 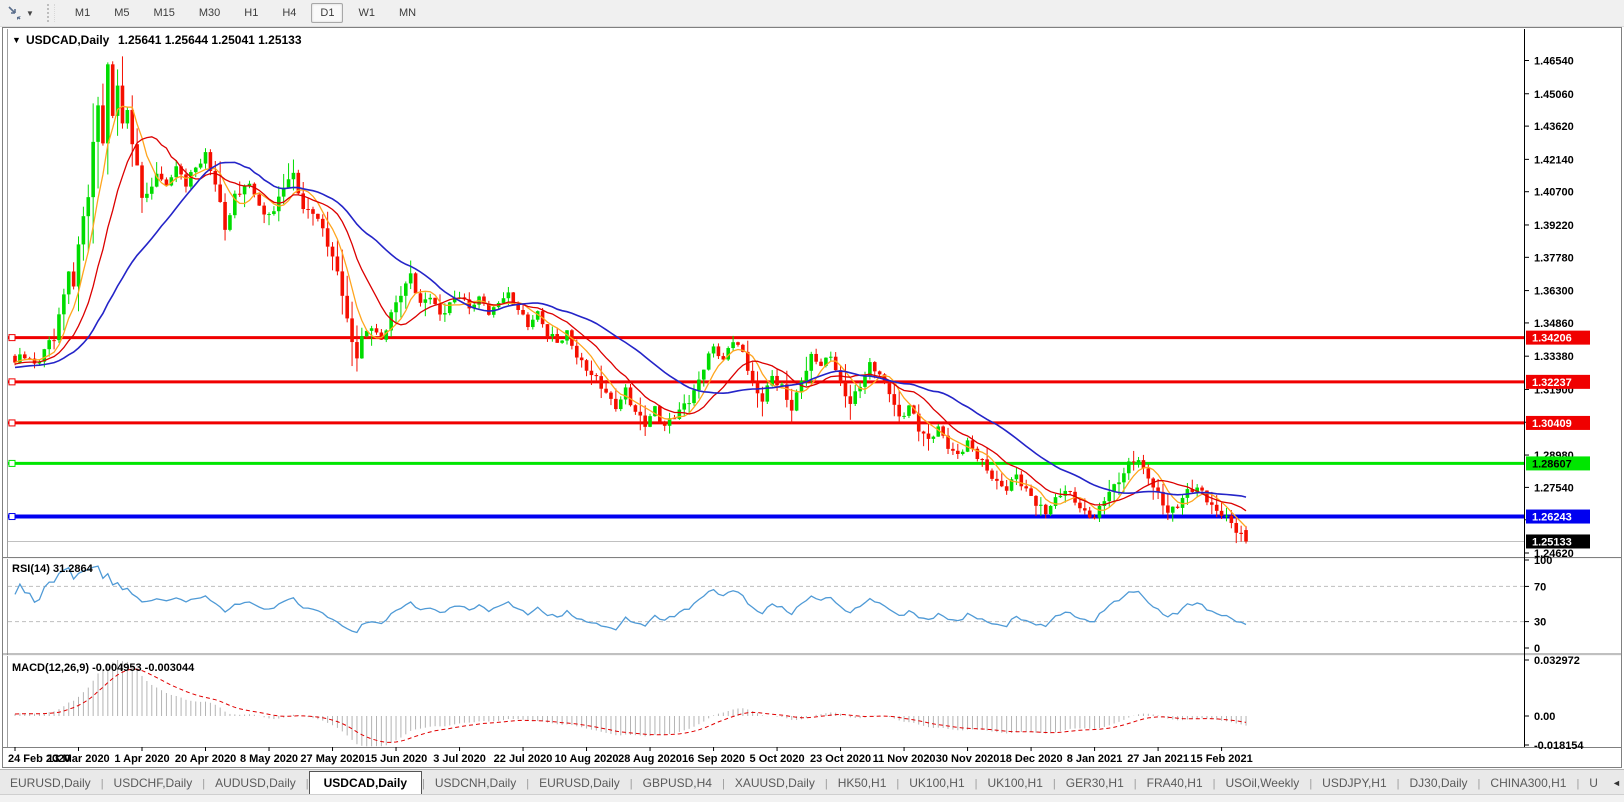 I want to click on date-label: 8 Jan 2021, so click(x=1095, y=759).